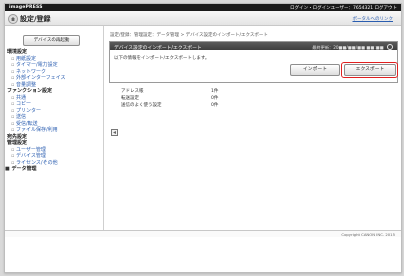 This screenshot has width=404, height=276. I want to click on row-label: 送信のよく使う設定, so click(141, 105).